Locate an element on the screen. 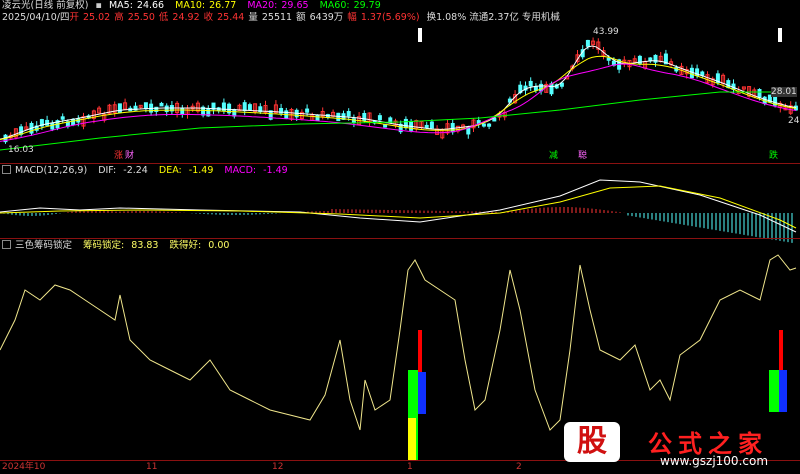 This screenshot has width=800, height=474. watermark: 股 公式之家 www.gszj100.com is located at coordinates (680, 447).